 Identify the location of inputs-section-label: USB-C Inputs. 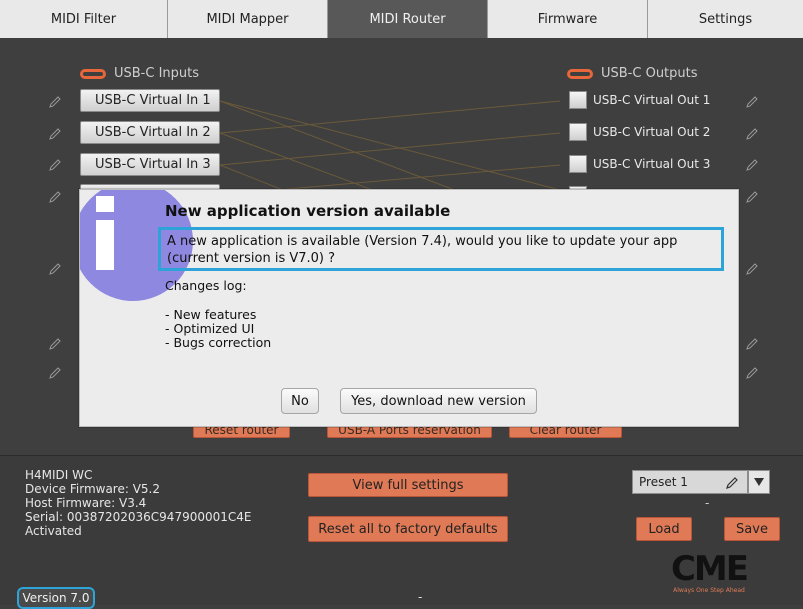
(139, 73).